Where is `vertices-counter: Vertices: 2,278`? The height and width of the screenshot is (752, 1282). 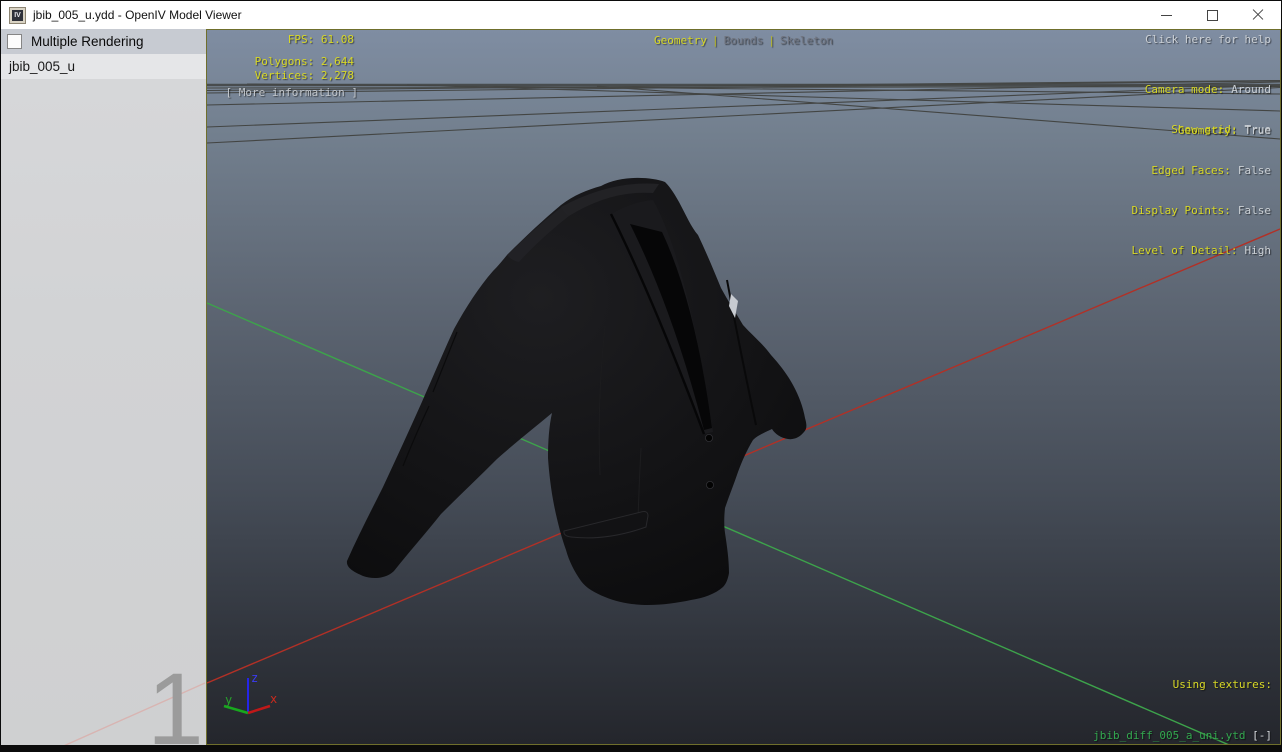 vertices-counter: Vertices: 2,278 is located at coordinates (304, 75).